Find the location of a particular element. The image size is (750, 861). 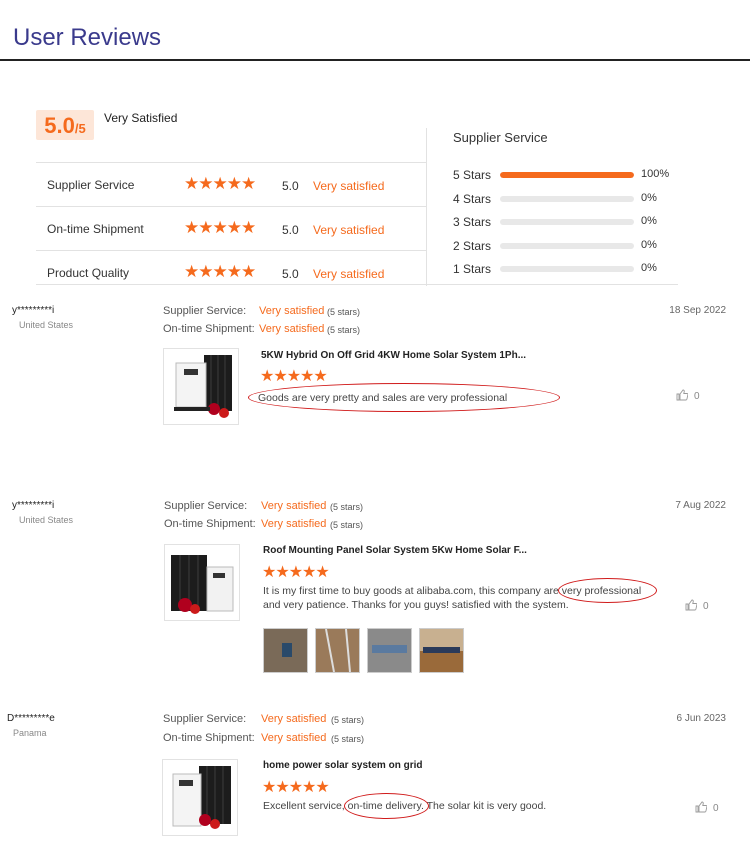

distribution-row: 3 Stars 0% is located at coordinates (573, 227).